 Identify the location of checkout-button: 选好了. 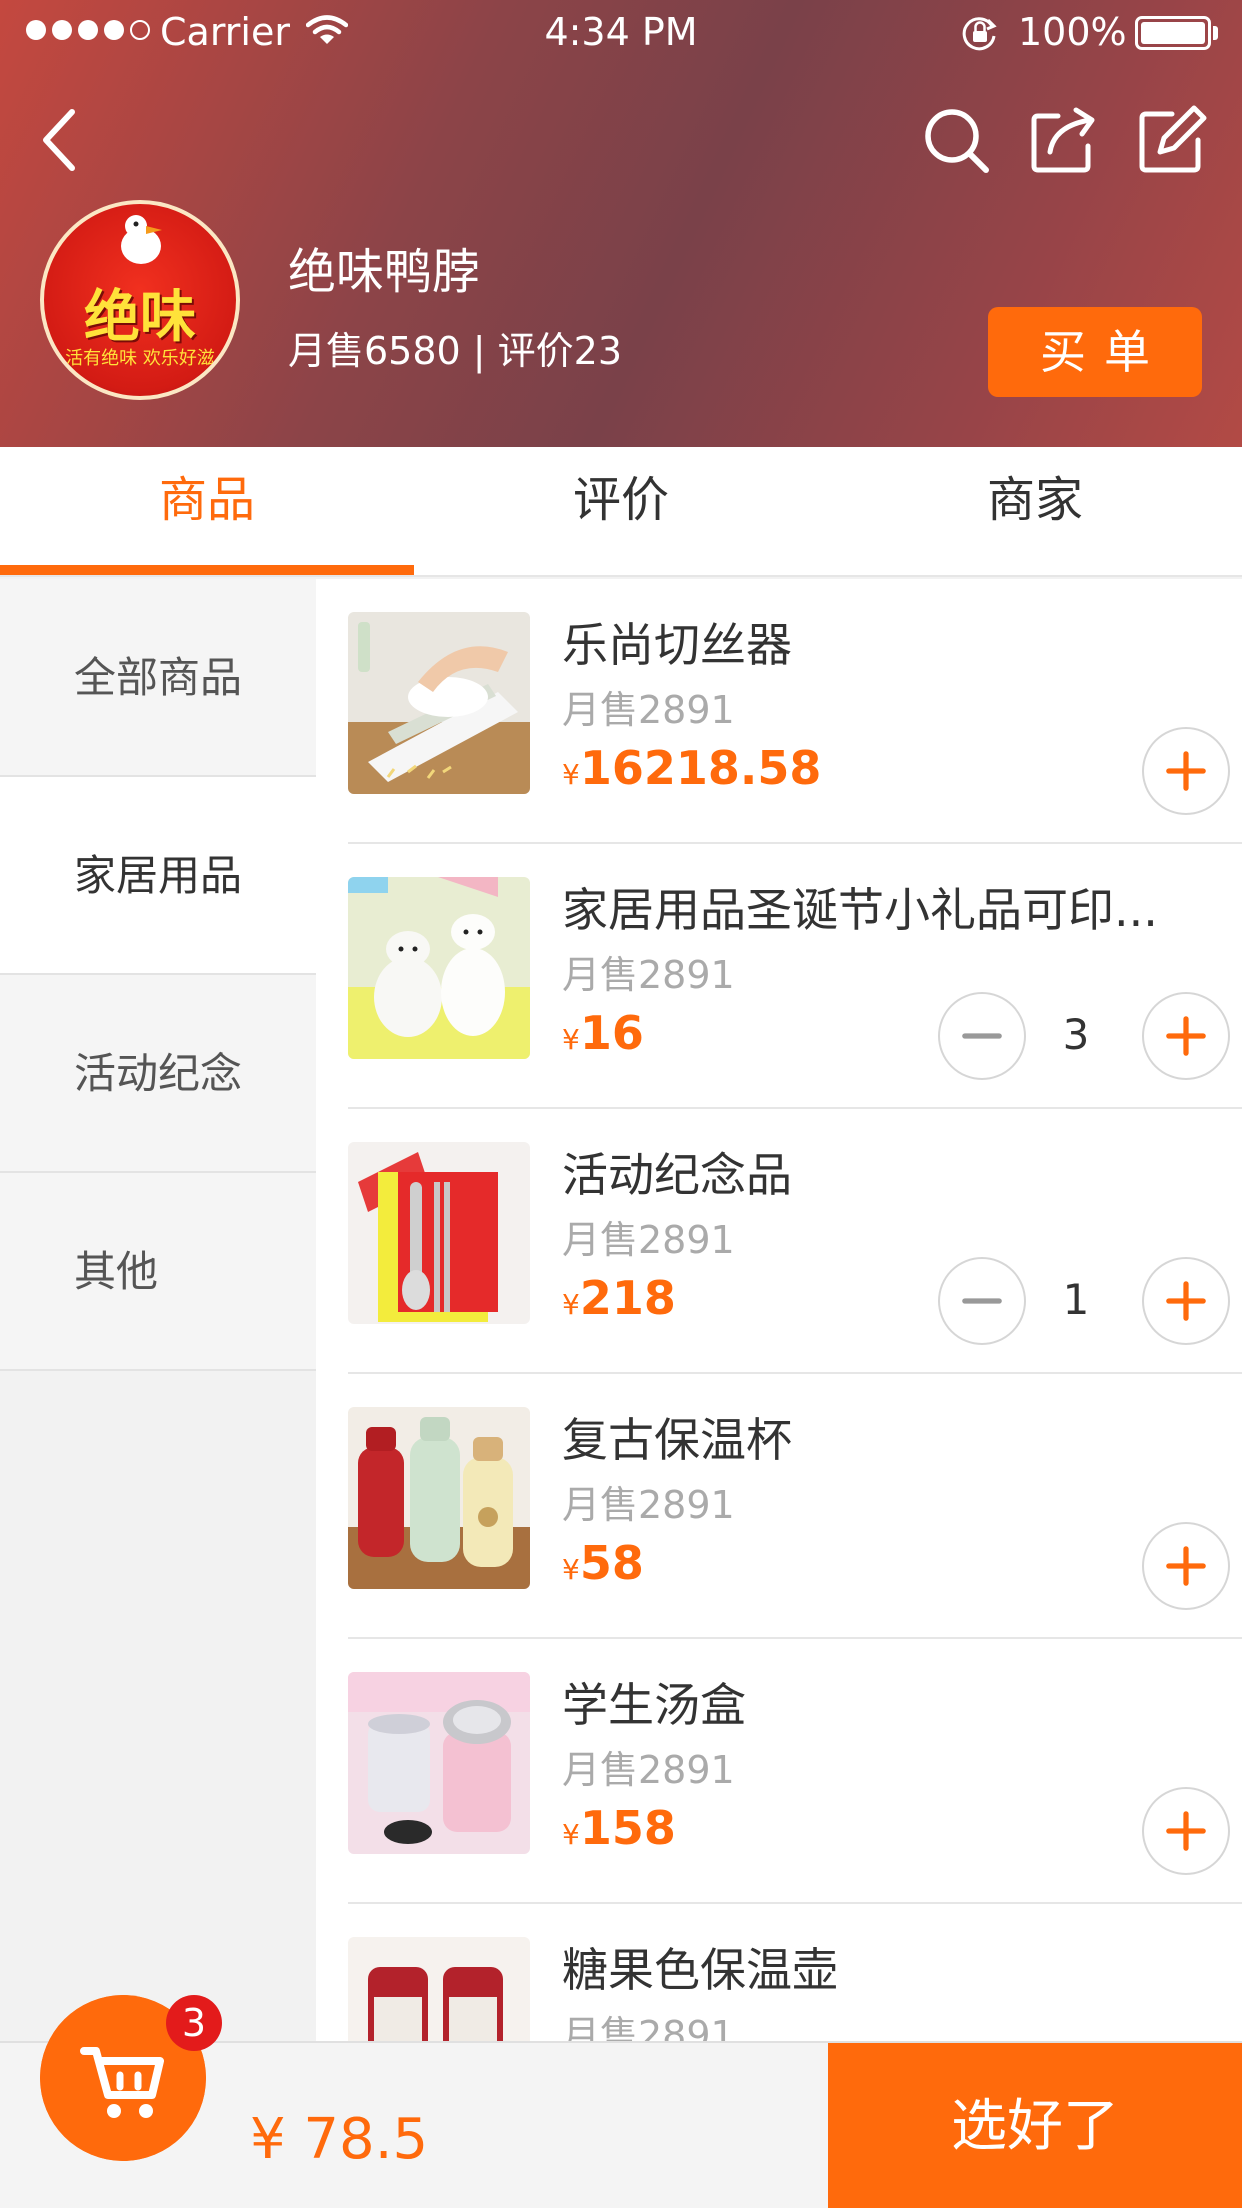
(1035, 2125).